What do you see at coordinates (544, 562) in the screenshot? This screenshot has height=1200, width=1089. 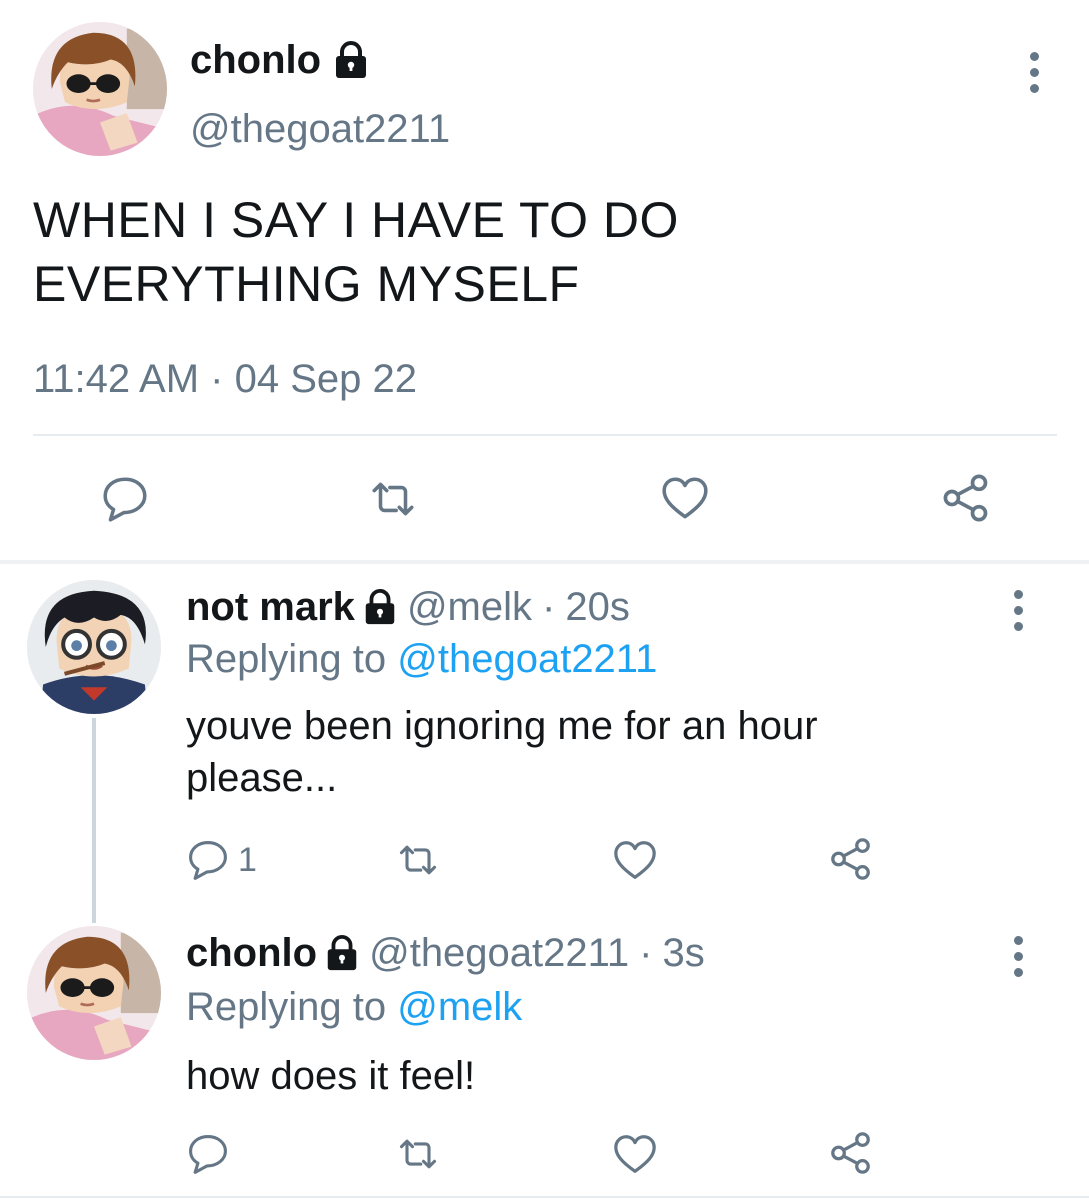 I see `section-divider` at bounding box center [544, 562].